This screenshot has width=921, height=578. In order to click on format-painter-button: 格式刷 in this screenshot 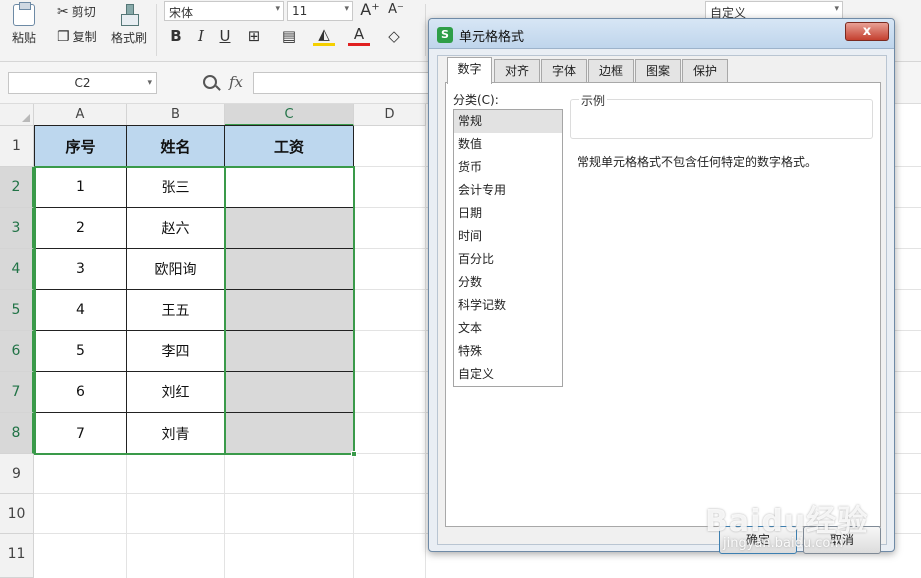, I will do `click(129, 25)`.